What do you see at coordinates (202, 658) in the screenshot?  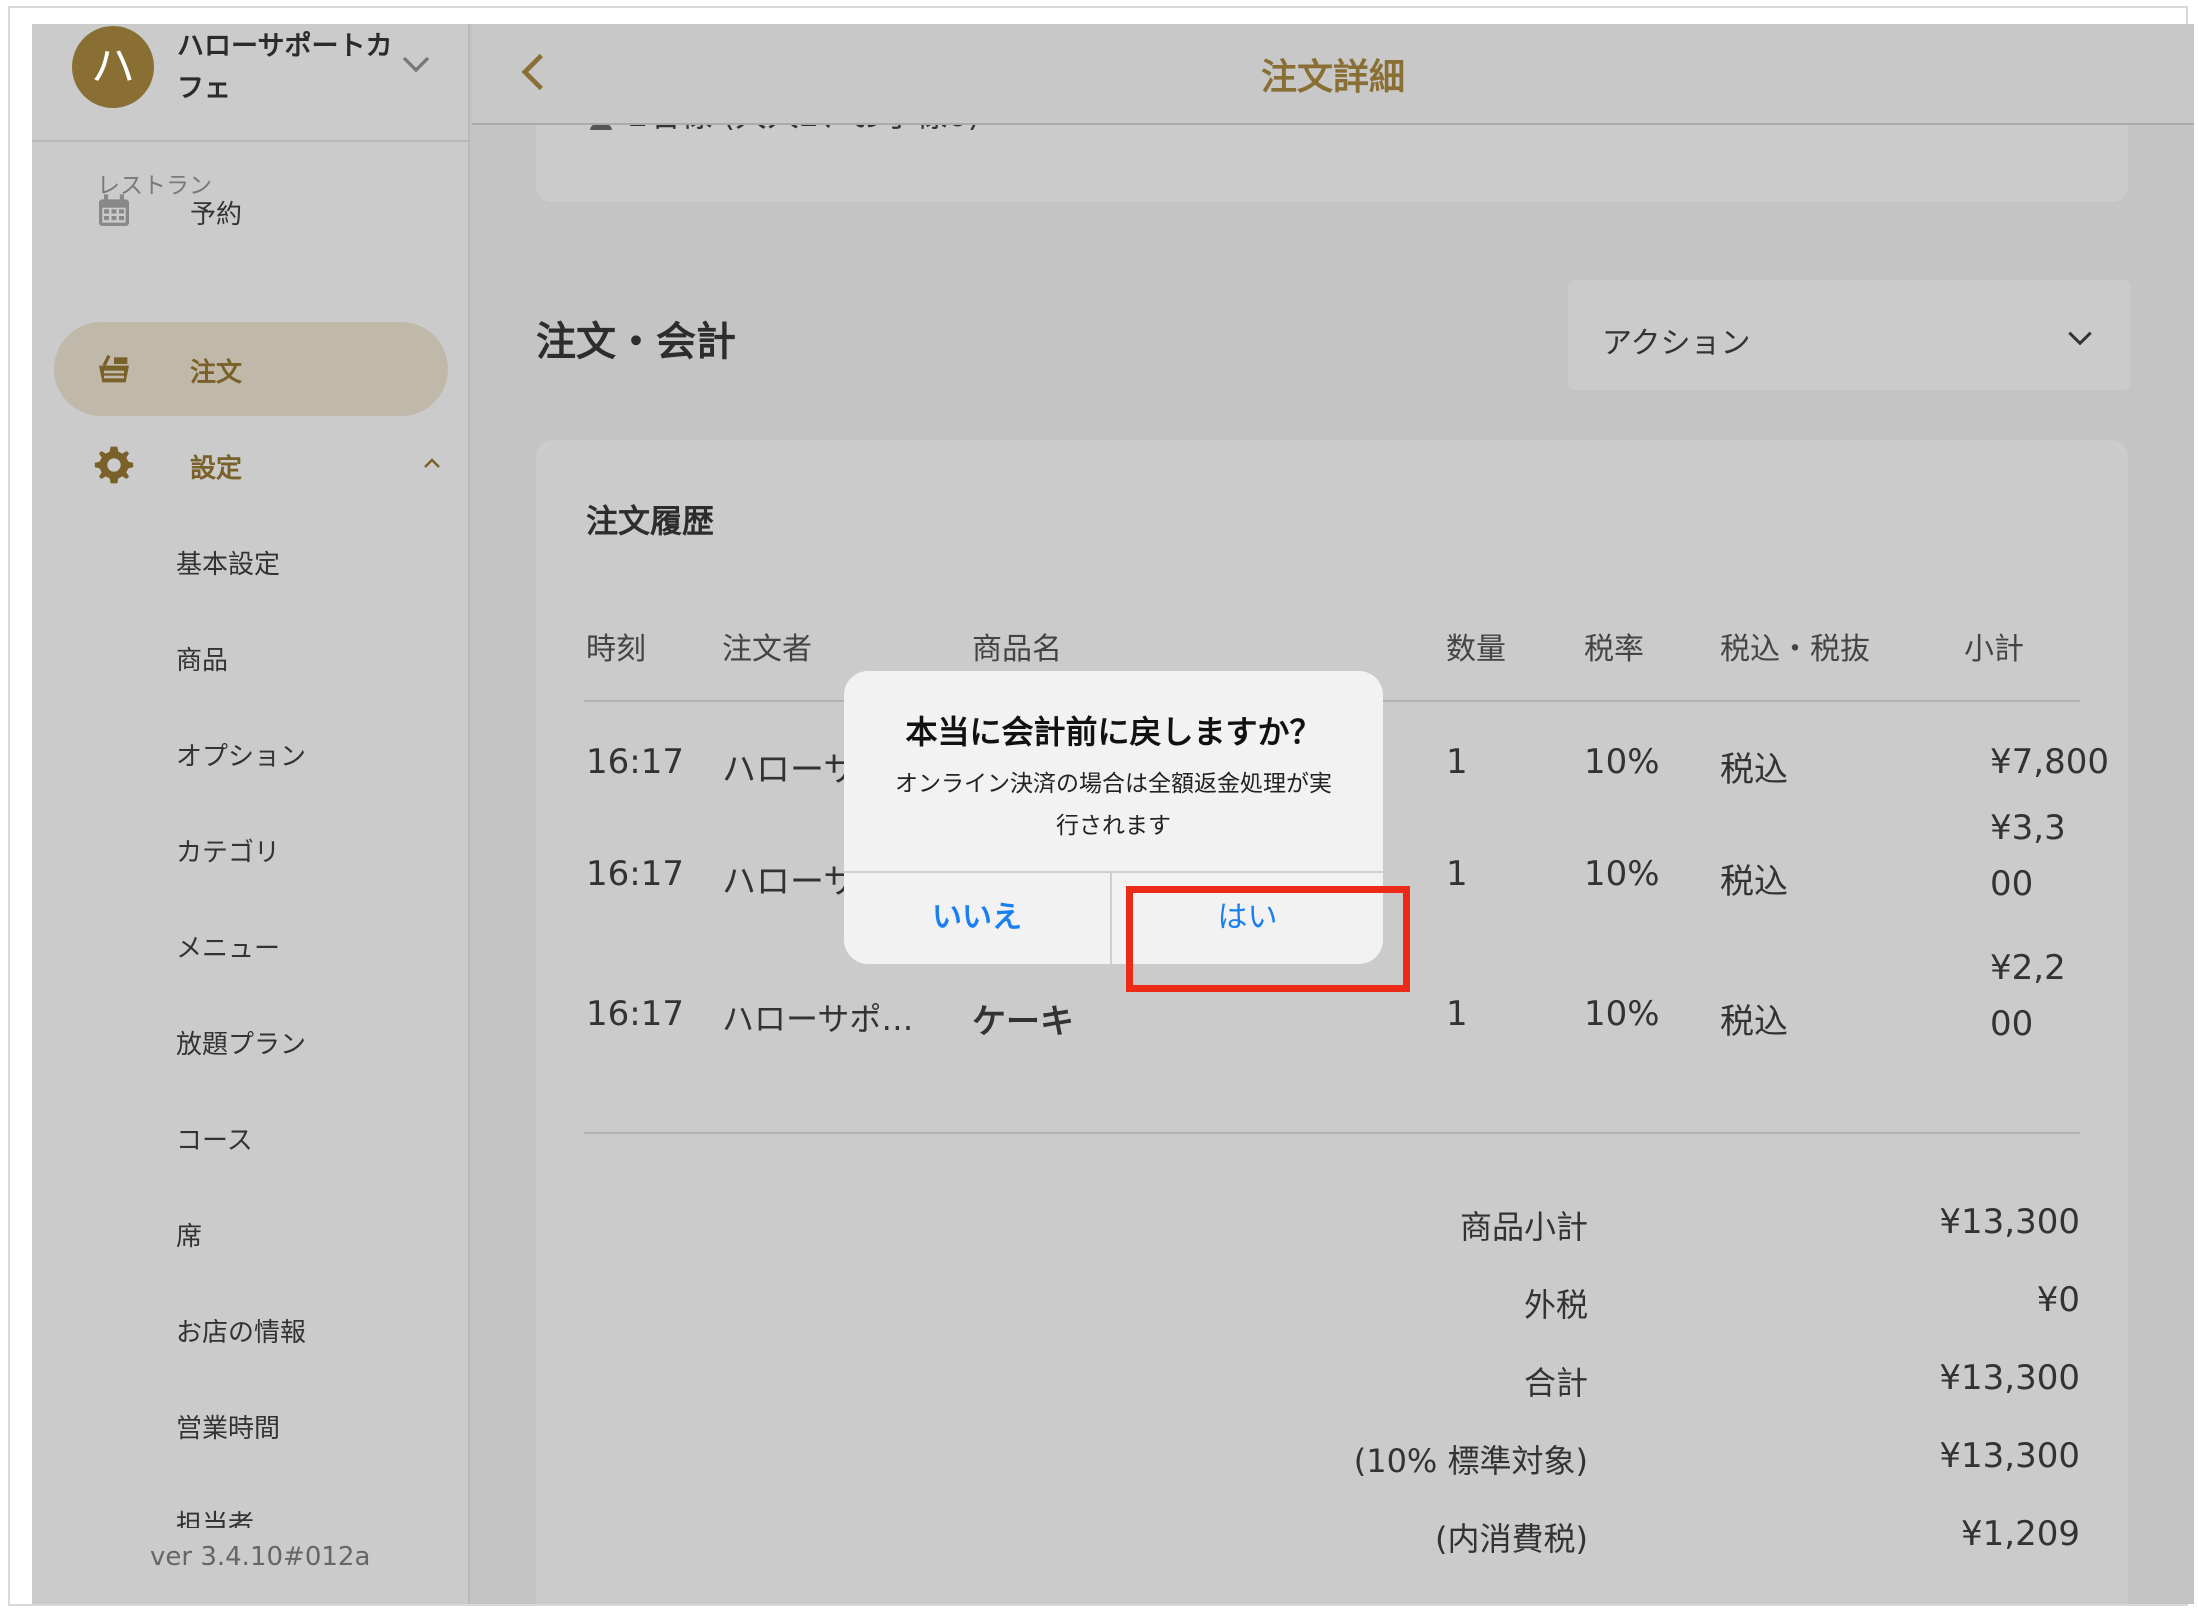 I see `sidebar-subitem-products: 商品` at bounding box center [202, 658].